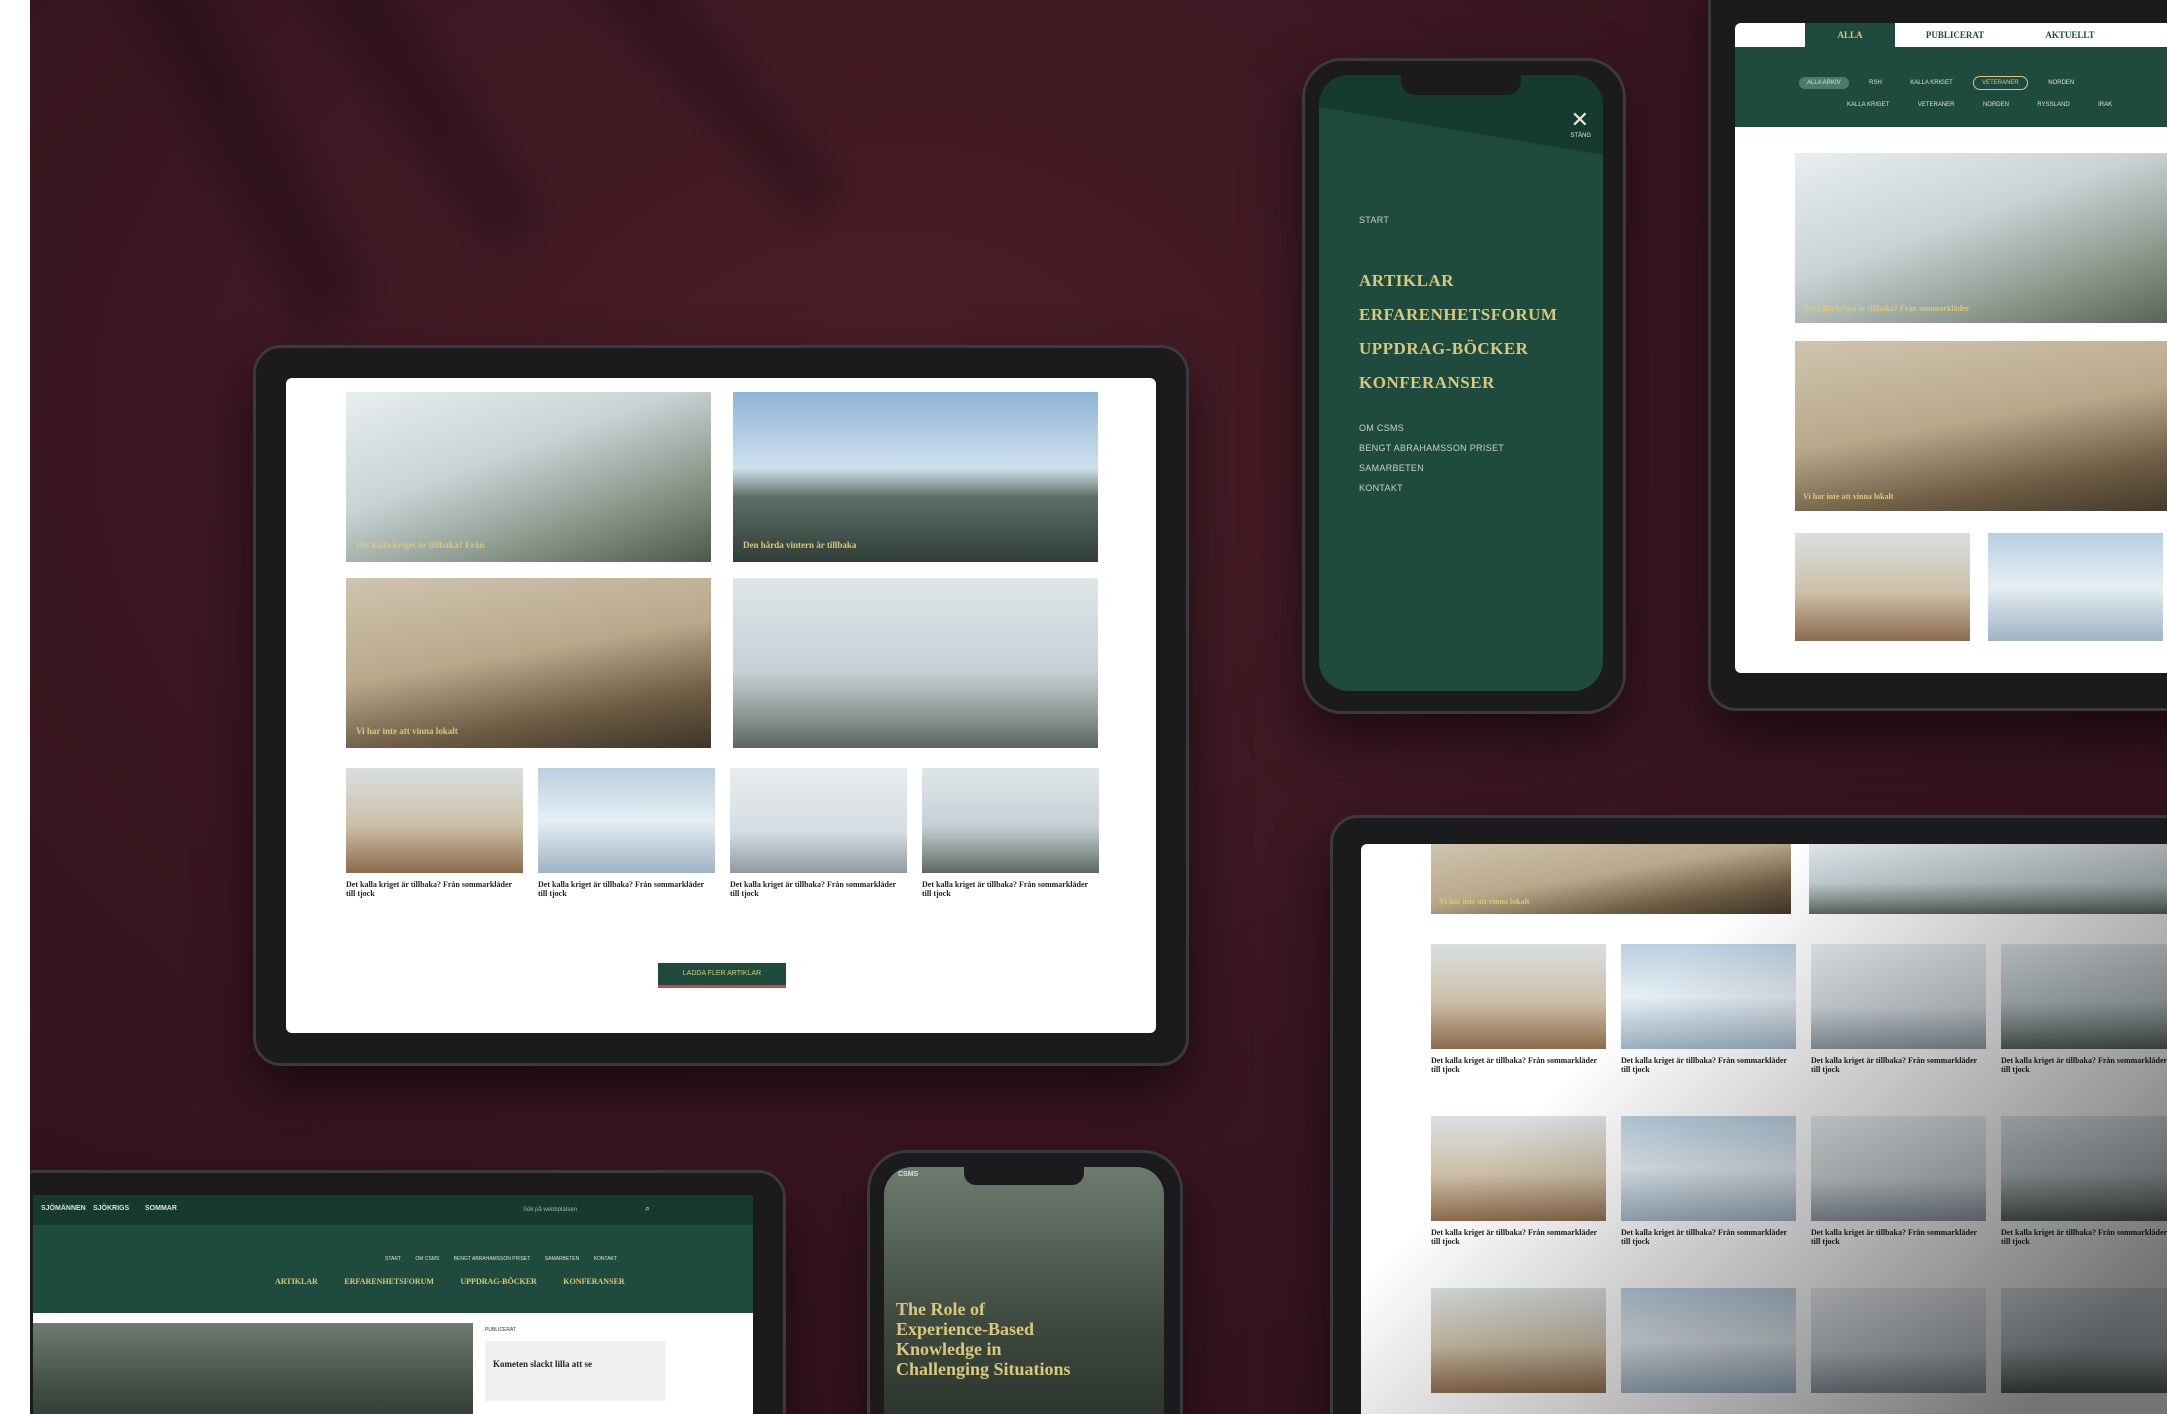 This screenshot has height=1414, width=2167. I want to click on filter-pill: IRAK, so click(2105, 105).